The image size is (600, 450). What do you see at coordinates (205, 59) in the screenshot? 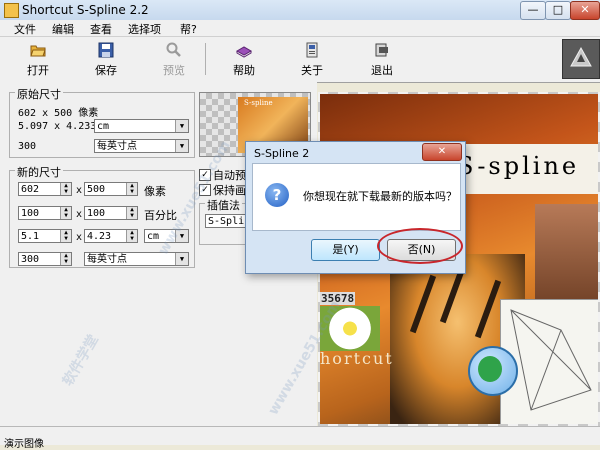
I see `toolbar-separator` at bounding box center [205, 59].